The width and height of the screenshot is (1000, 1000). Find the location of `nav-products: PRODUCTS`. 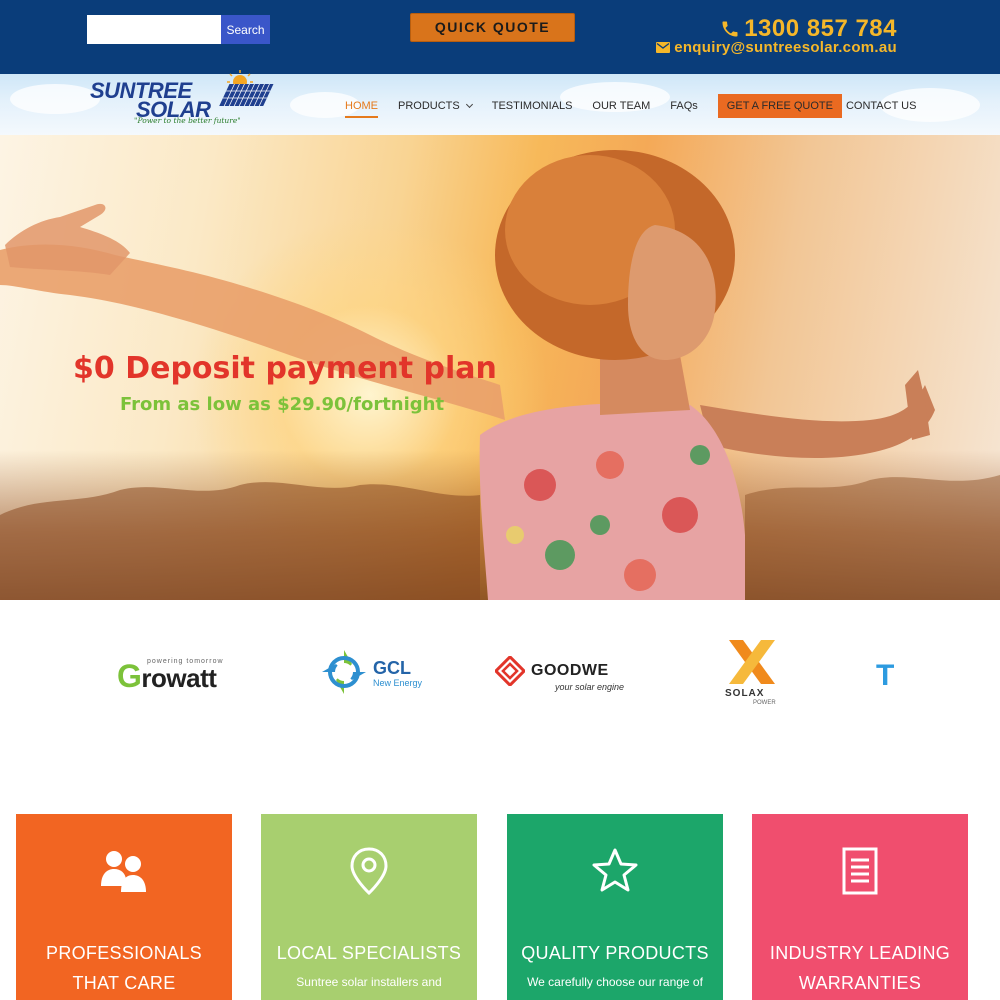

nav-products: PRODUCTS is located at coordinates (435, 106).